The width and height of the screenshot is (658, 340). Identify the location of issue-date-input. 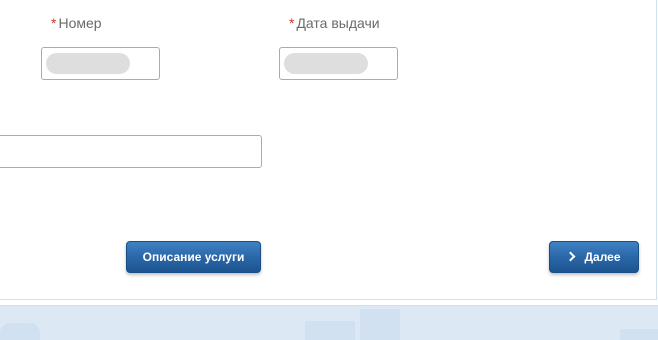
(338, 63).